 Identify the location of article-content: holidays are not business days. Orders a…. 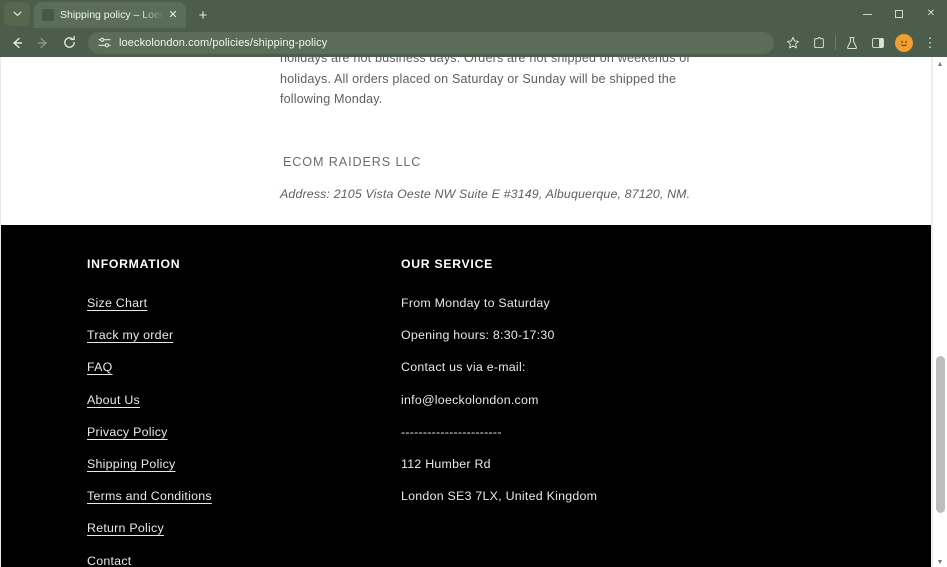
(490, 130).